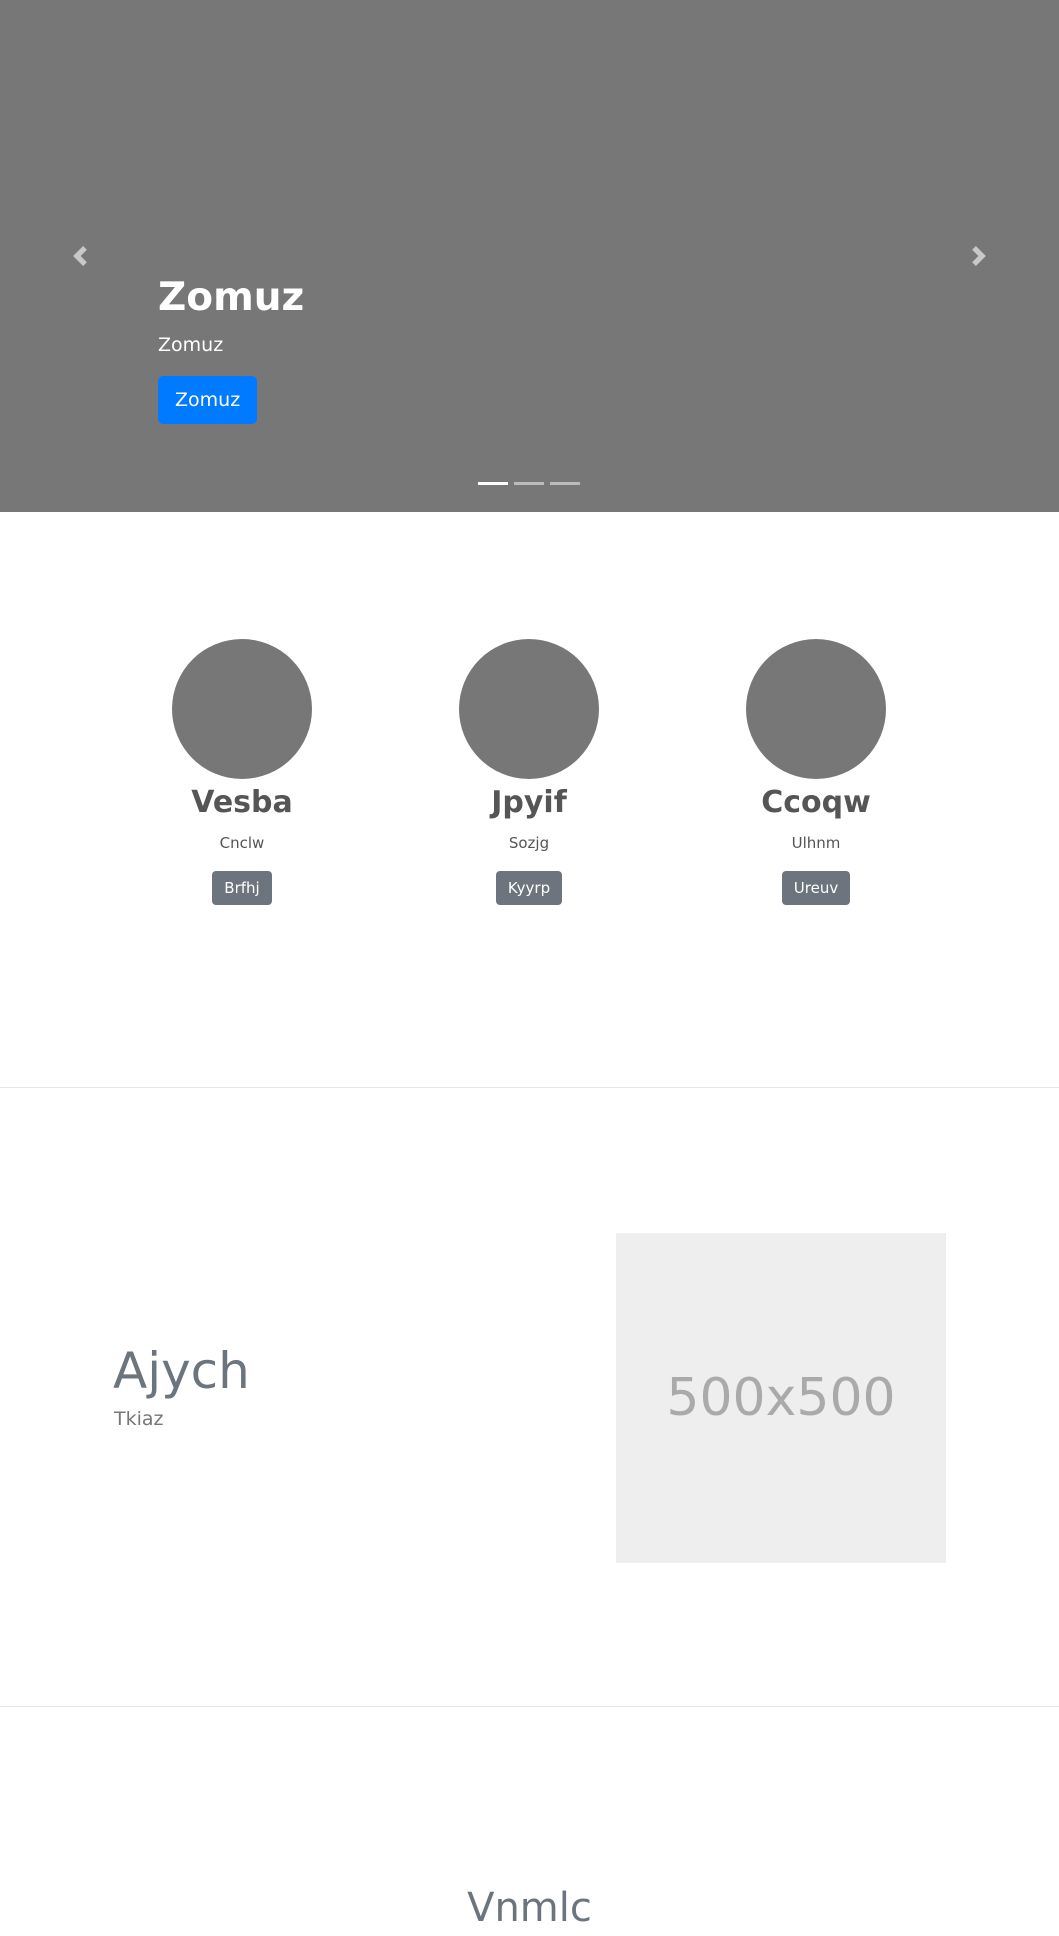 The image size is (1059, 1936). I want to click on featurette-heading: Ajych, so click(181, 1371).